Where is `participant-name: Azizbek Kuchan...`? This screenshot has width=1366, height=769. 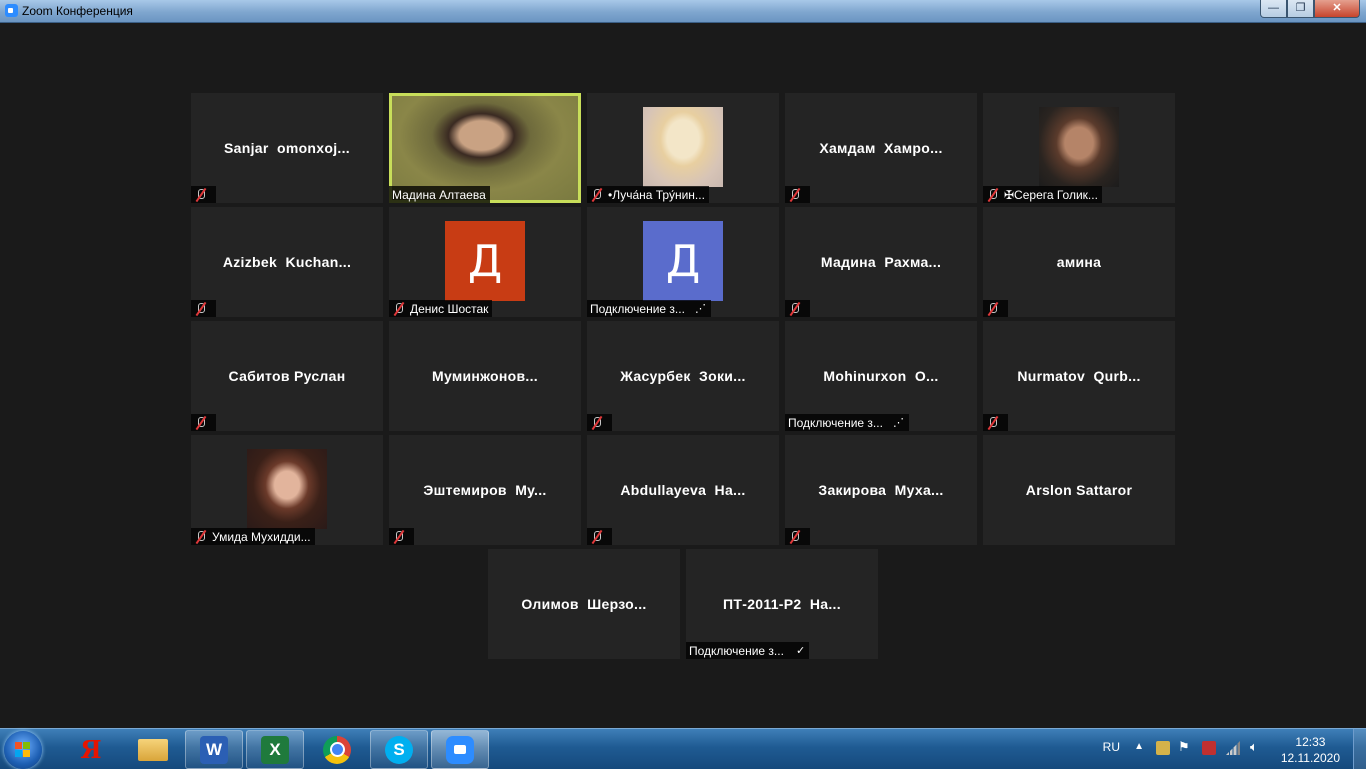
participant-name: Azizbek Kuchan... is located at coordinates (287, 262).